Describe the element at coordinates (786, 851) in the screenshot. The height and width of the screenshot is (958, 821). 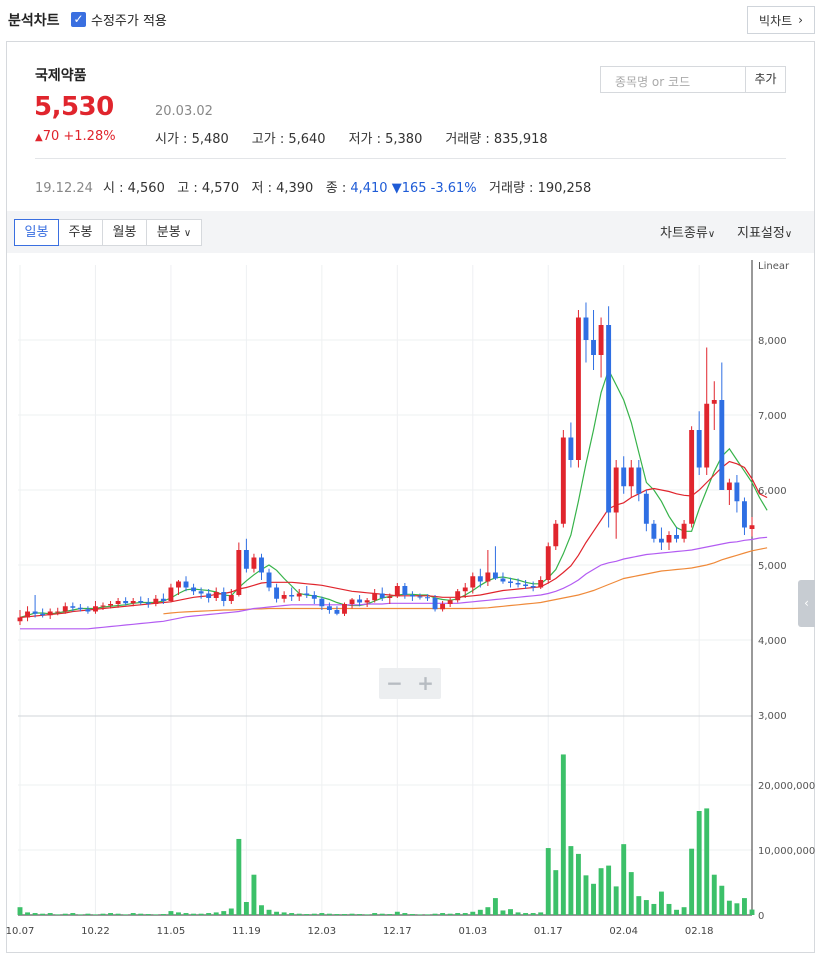
I see `volume-tick-label: 10,000,000` at that location.